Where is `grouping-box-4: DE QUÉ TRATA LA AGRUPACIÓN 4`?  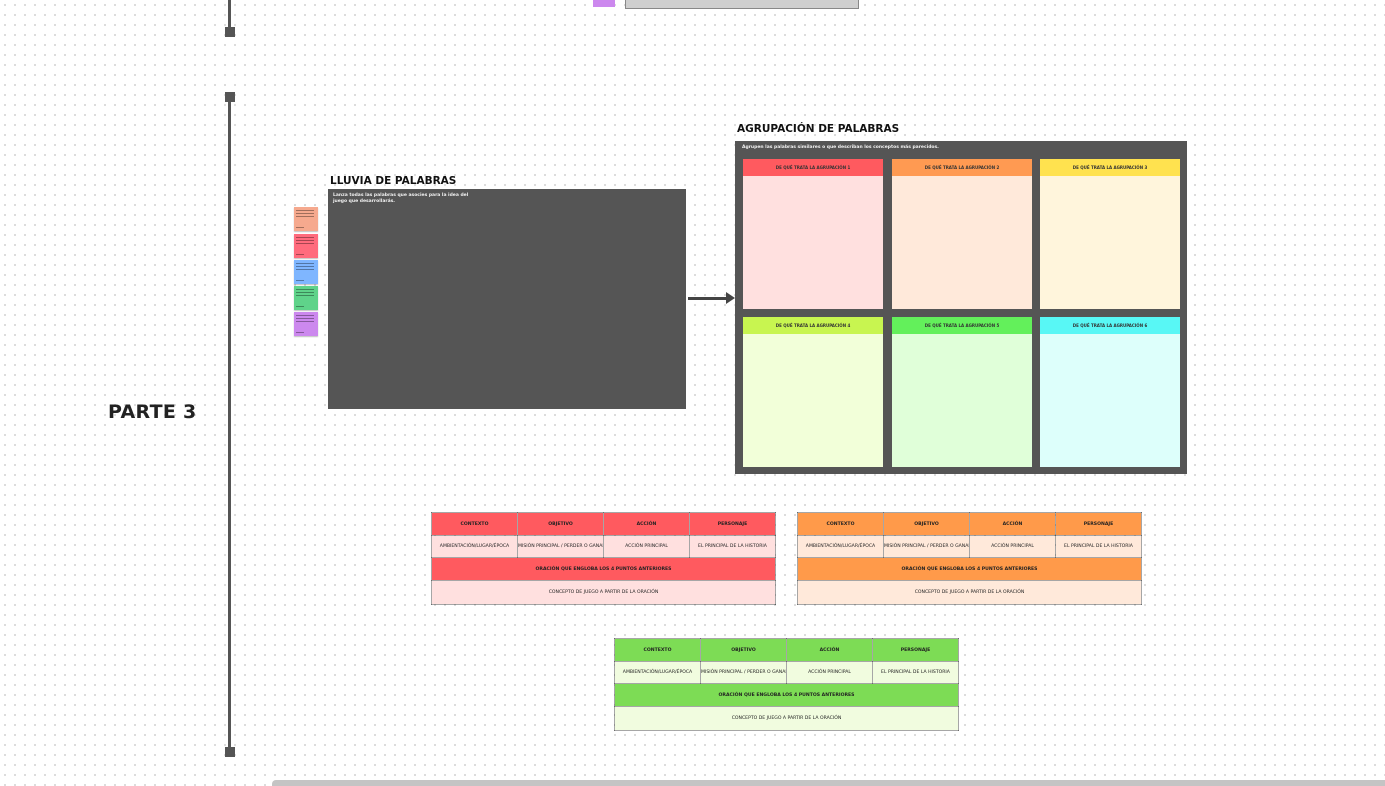 grouping-box-4: DE QUÉ TRATA LA AGRUPACIÓN 4 is located at coordinates (813, 392).